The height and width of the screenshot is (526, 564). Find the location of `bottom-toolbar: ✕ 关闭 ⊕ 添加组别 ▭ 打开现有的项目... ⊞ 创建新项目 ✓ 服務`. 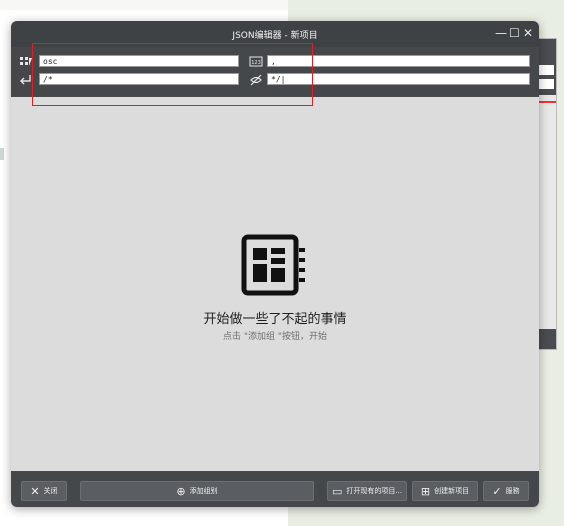

bottom-toolbar: ✕ 关闭 ⊕ 添加组别 ▭ 打开现有的项目... ⊞ 创建新项目 ✓ 服務 is located at coordinates (275, 489).